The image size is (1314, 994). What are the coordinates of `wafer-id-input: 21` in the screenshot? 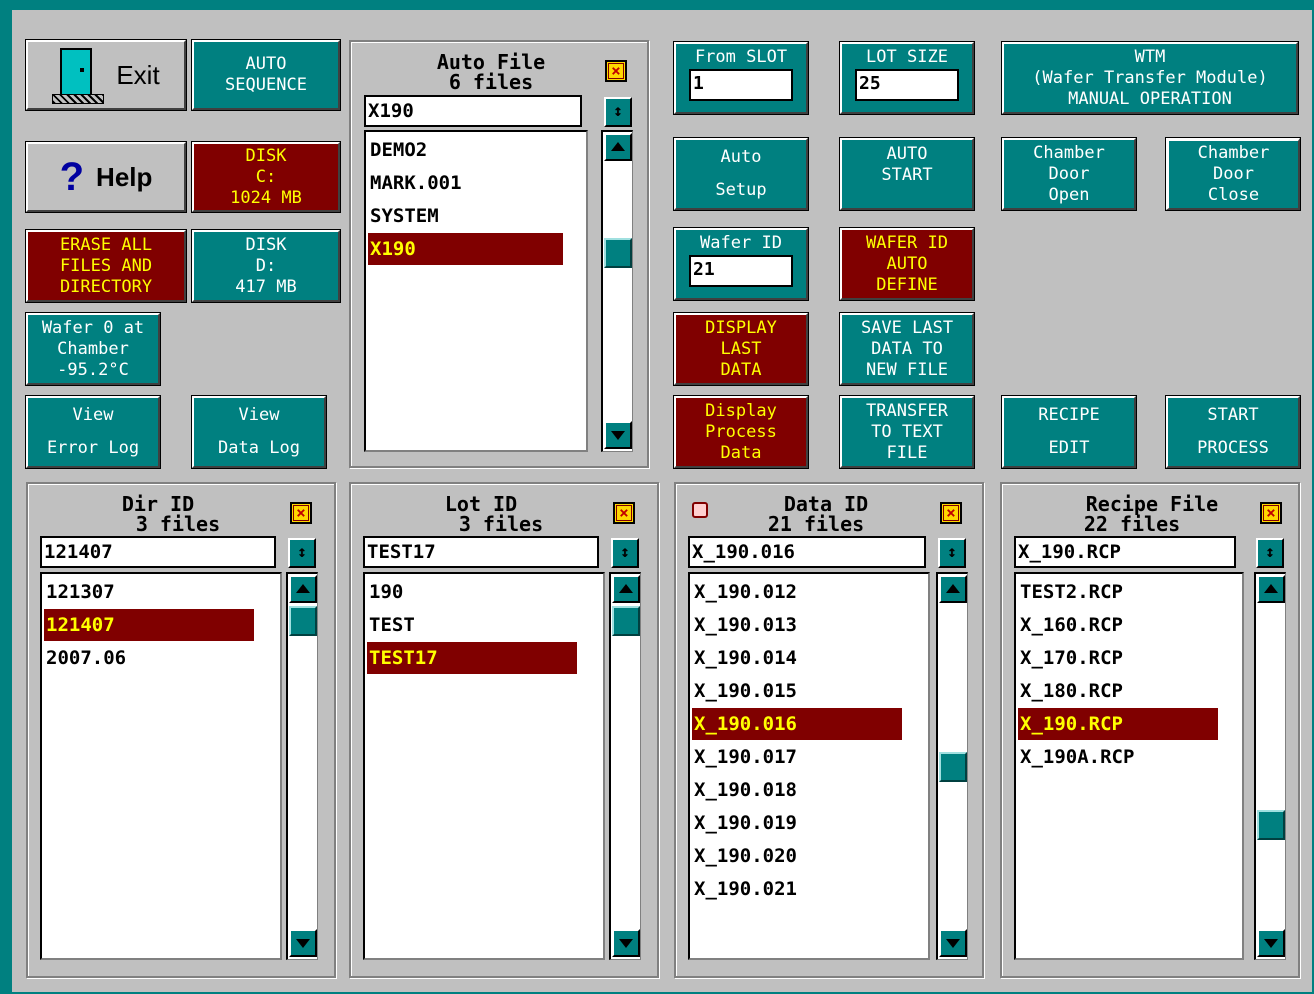 It's located at (741, 271).